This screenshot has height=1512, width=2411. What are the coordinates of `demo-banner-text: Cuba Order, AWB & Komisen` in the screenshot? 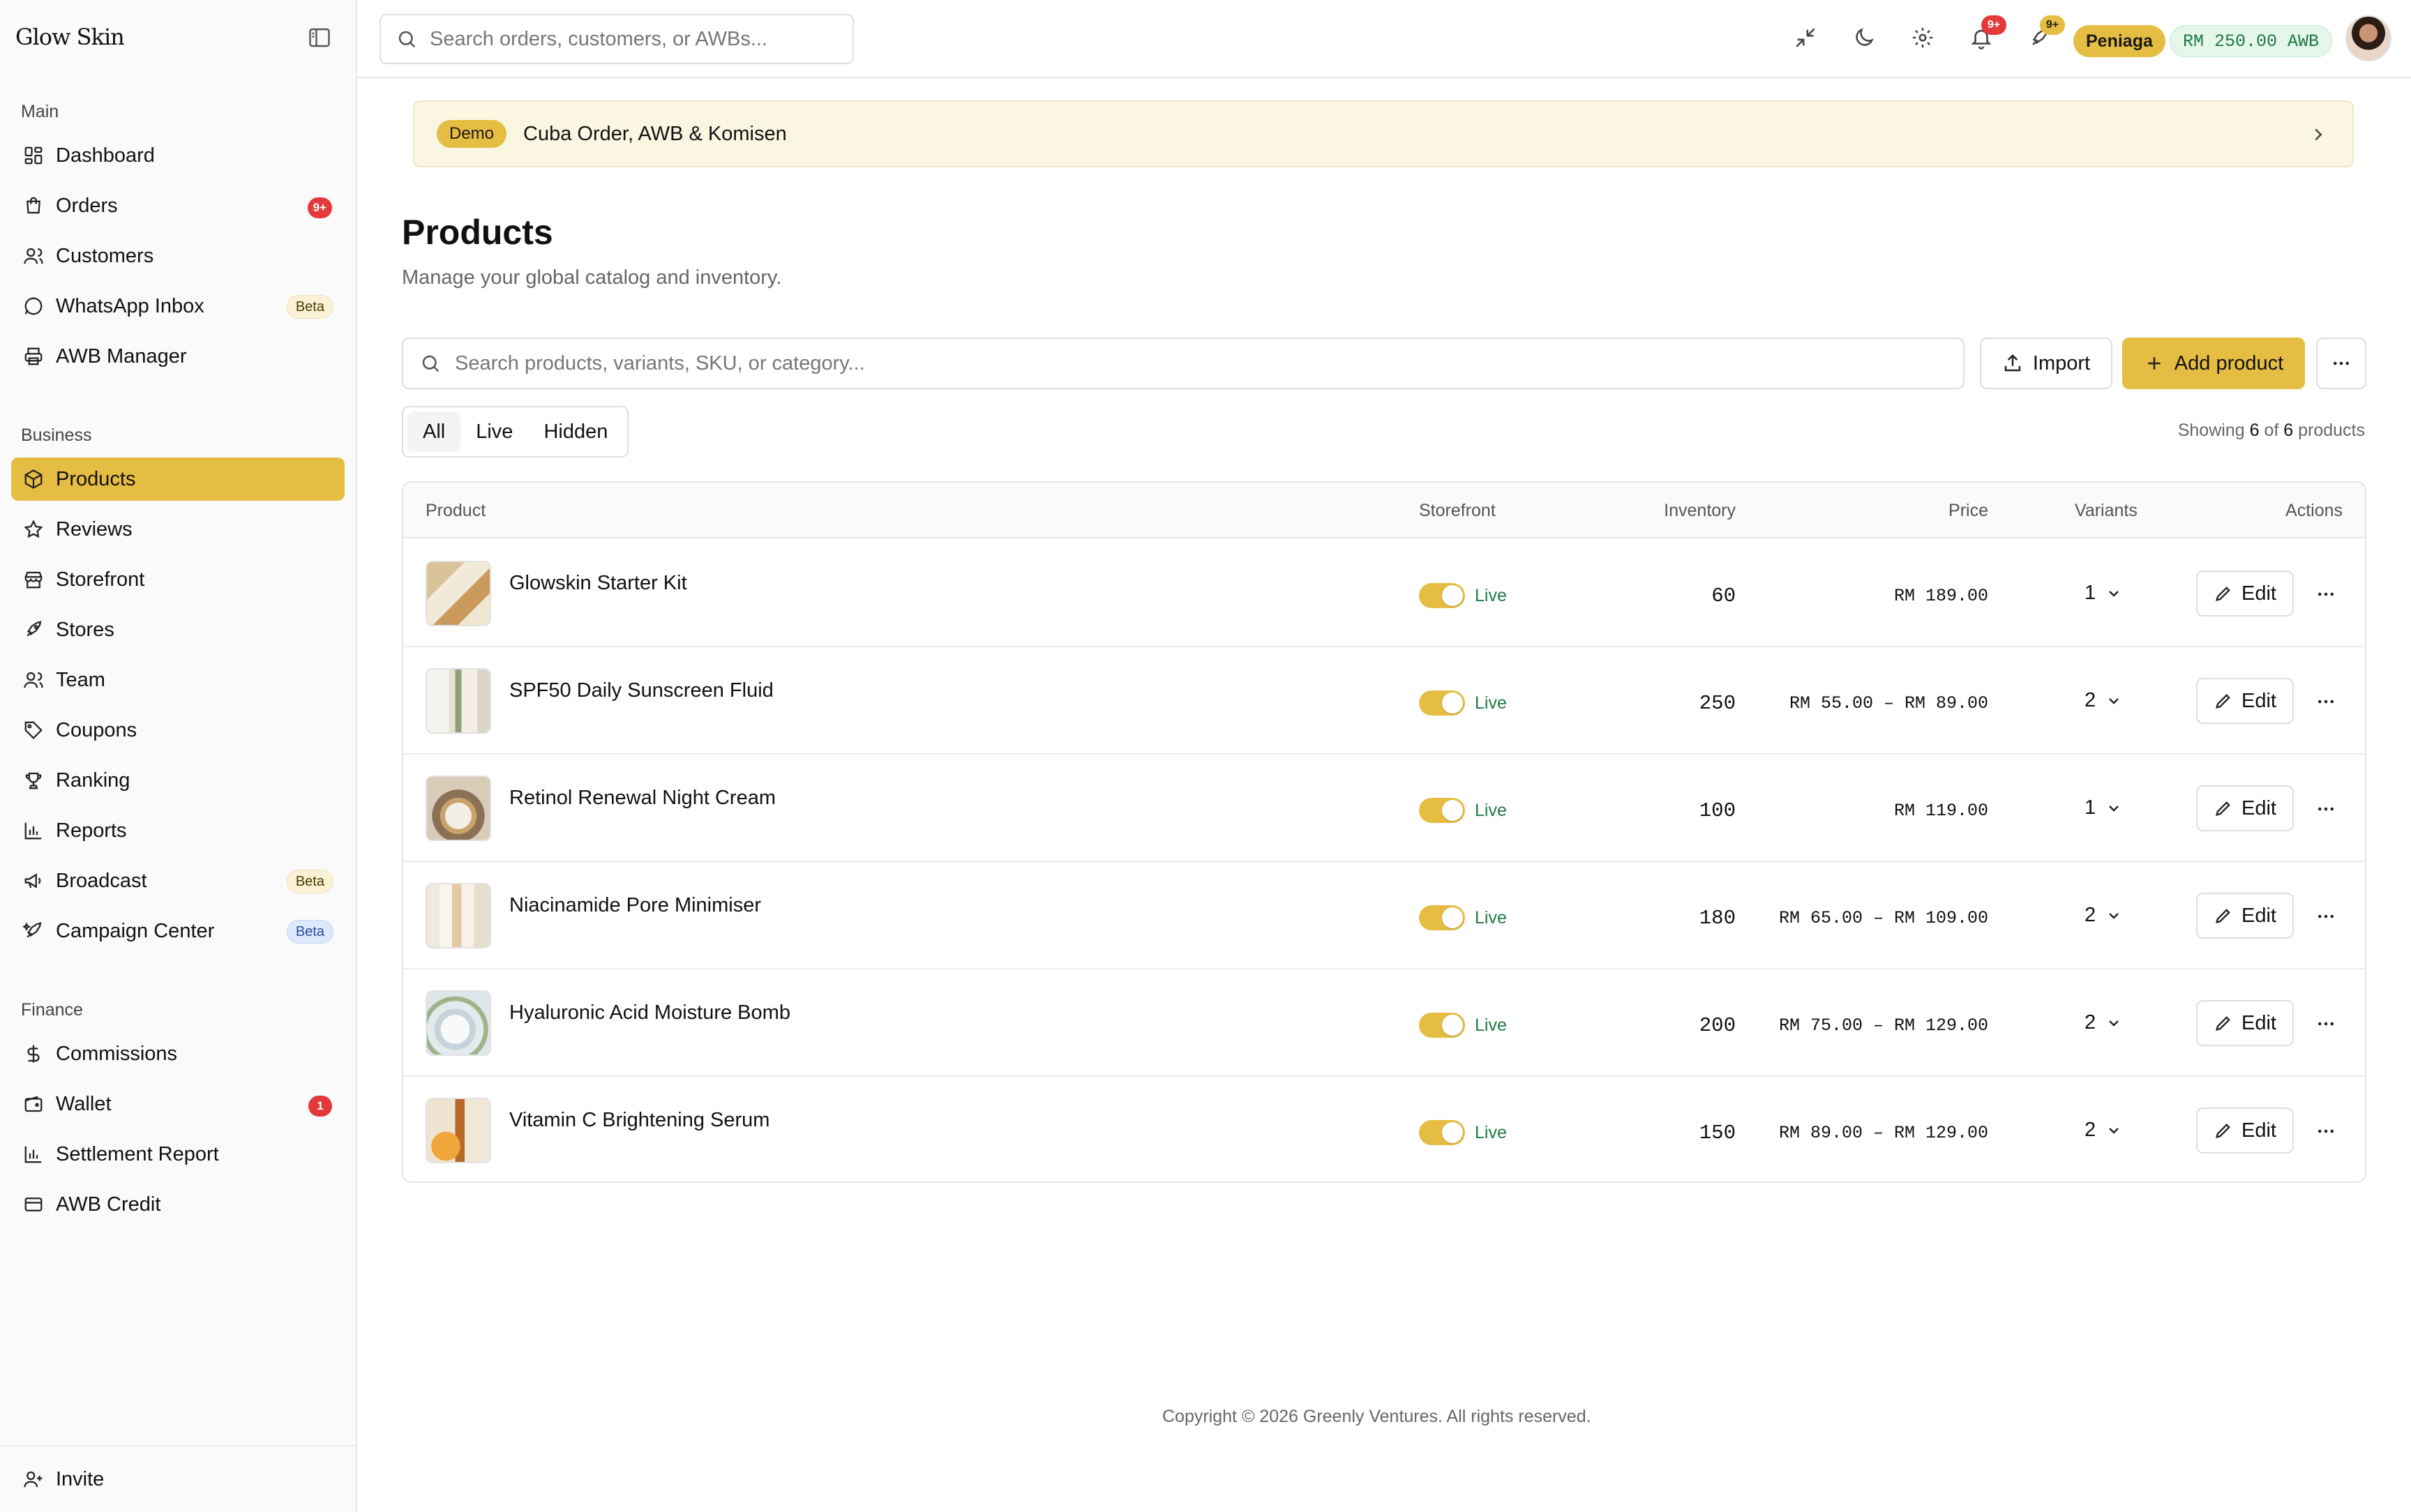 It's located at (655, 133).